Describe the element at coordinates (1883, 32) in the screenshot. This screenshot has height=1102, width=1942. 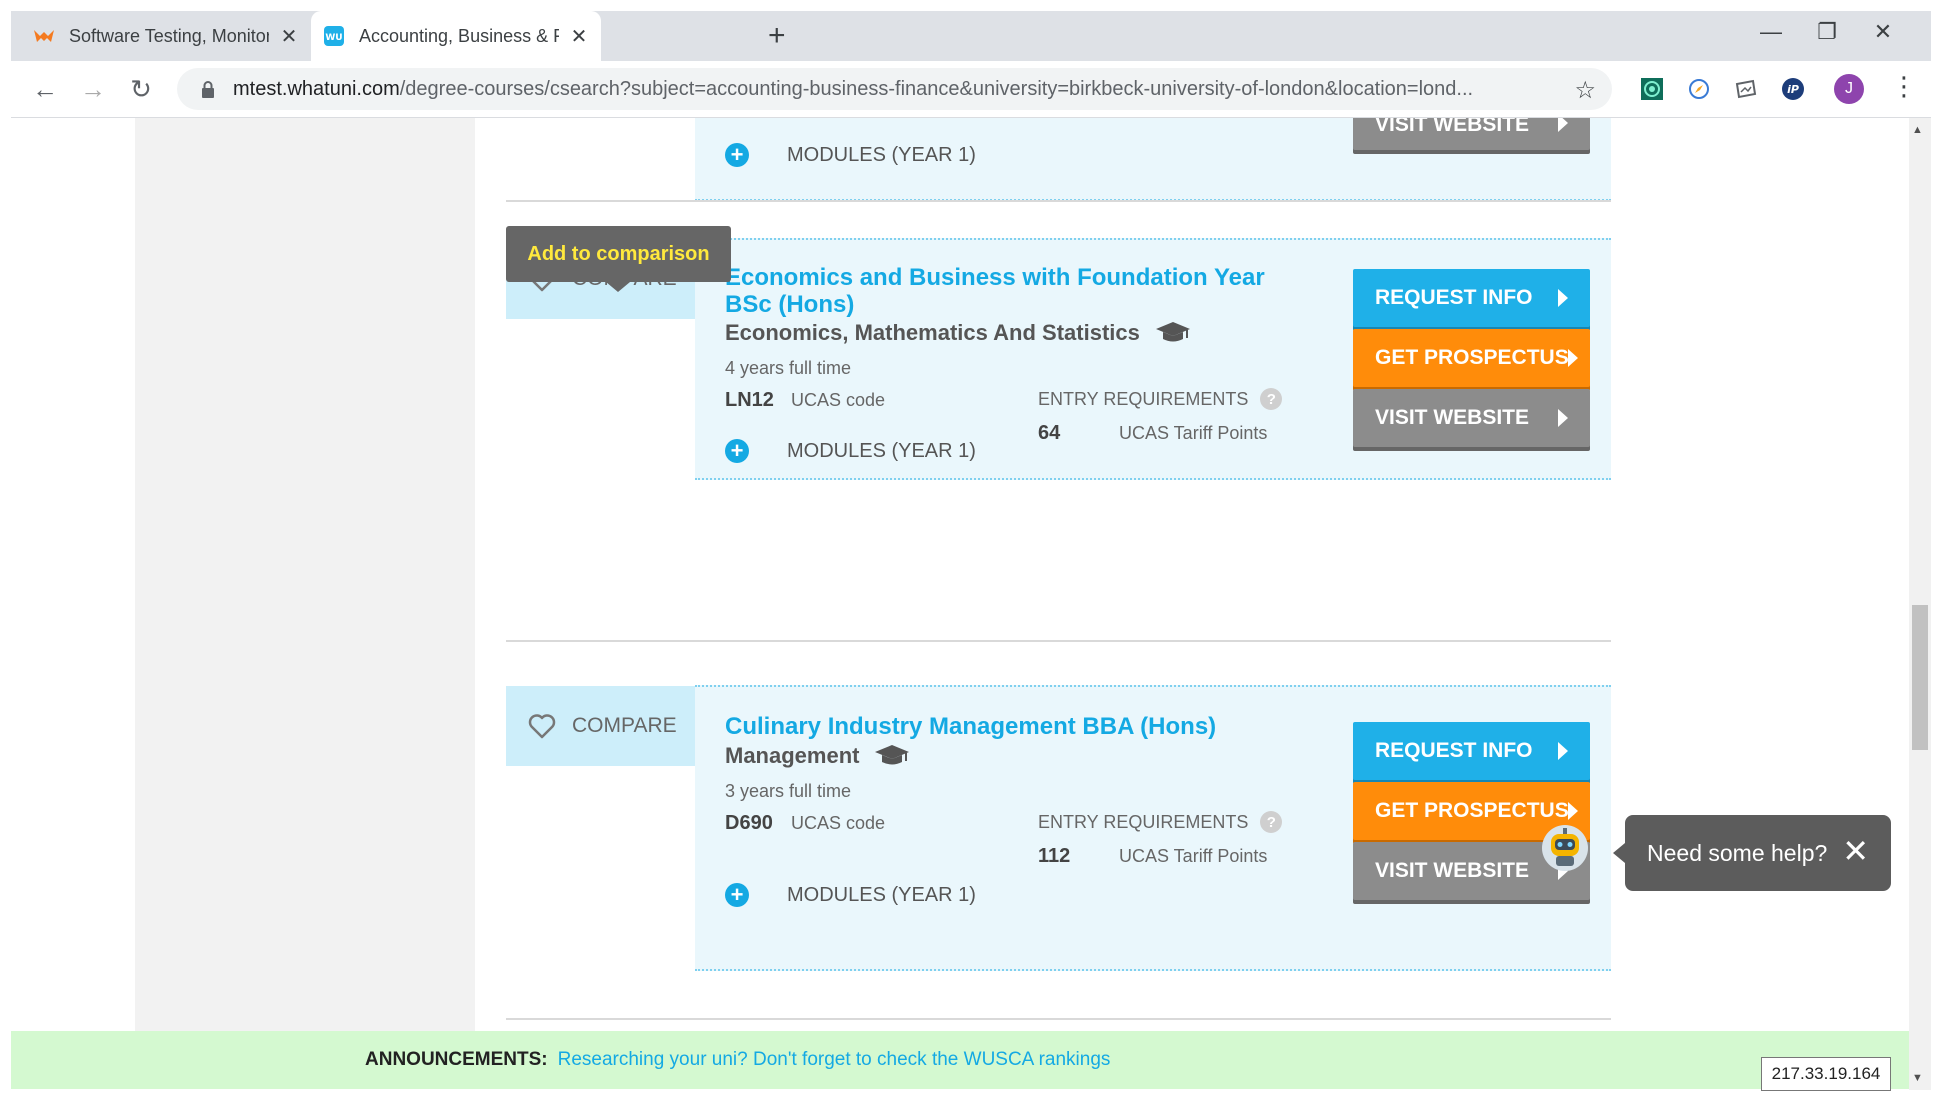
I see `close-window-button: ✕` at that location.